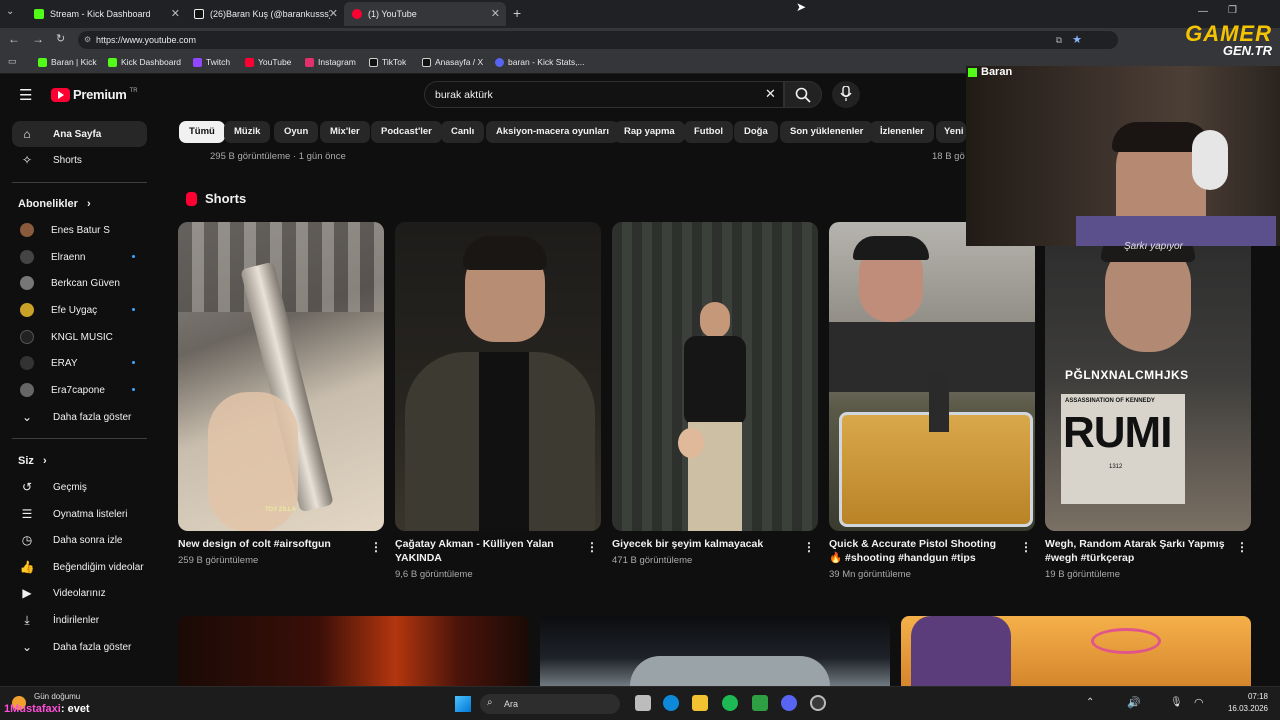  I want to click on chip-music: Müzik, so click(247, 132).